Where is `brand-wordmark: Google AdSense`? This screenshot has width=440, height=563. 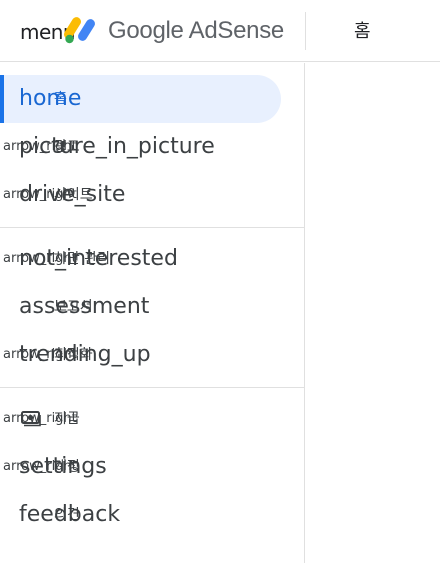 brand-wordmark: Google AdSense is located at coordinates (196, 30).